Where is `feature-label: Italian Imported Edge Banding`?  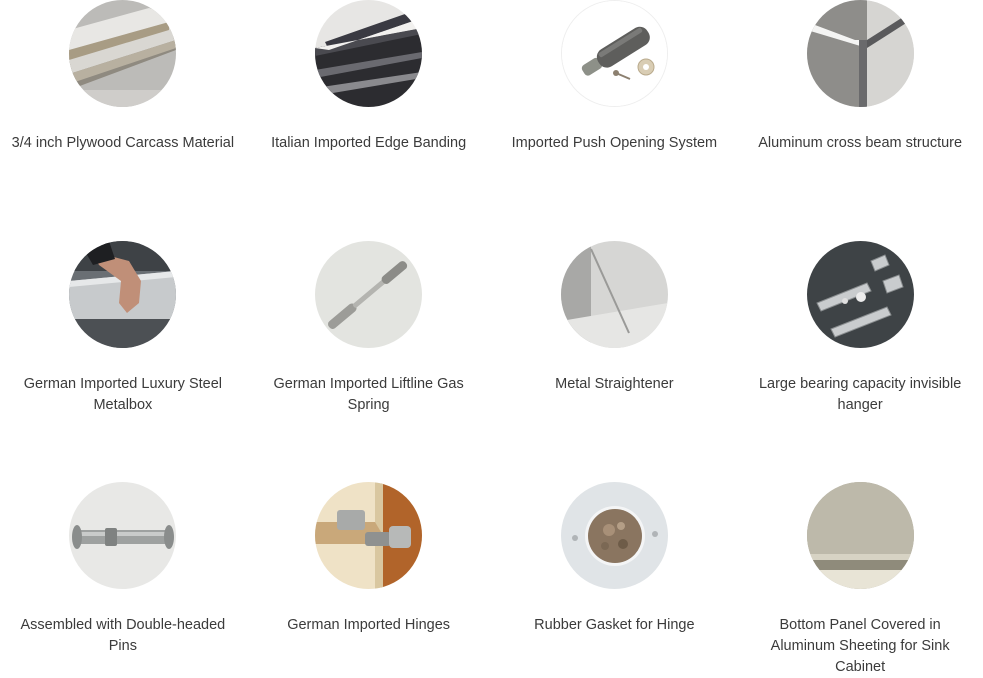
feature-label: Italian Imported Edge Banding is located at coordinates (369, 143).